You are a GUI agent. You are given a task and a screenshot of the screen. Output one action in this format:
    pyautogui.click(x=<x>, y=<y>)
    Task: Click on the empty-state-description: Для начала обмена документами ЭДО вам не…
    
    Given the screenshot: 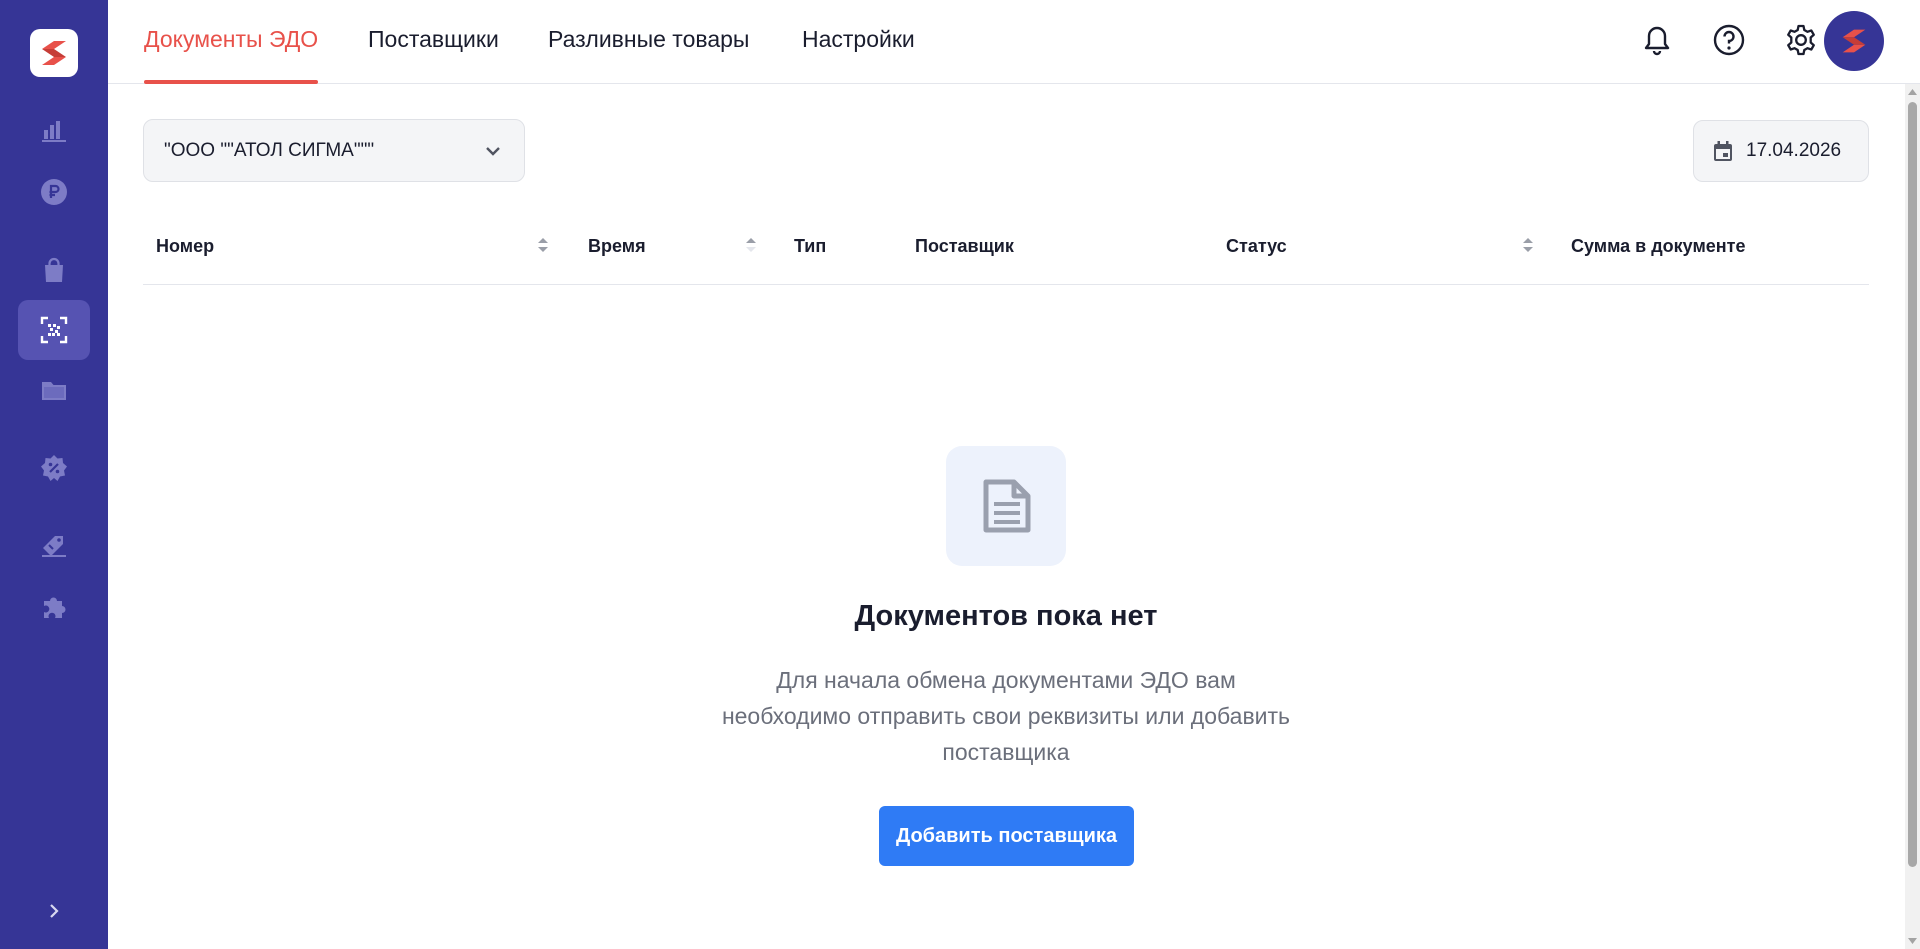 What is the action you would take?
    pyautogui.click(x=1006, y=716)
    